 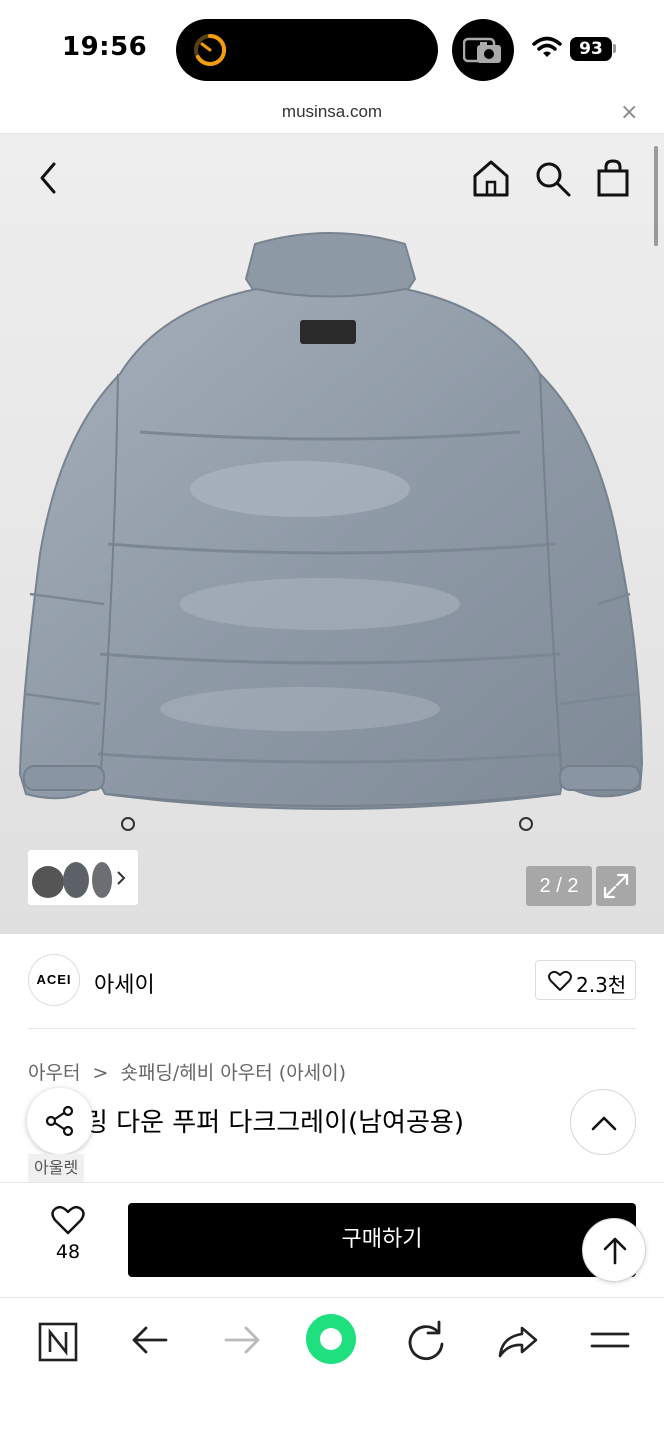 I want to click on expand-icon, so click(x=616, y=886).